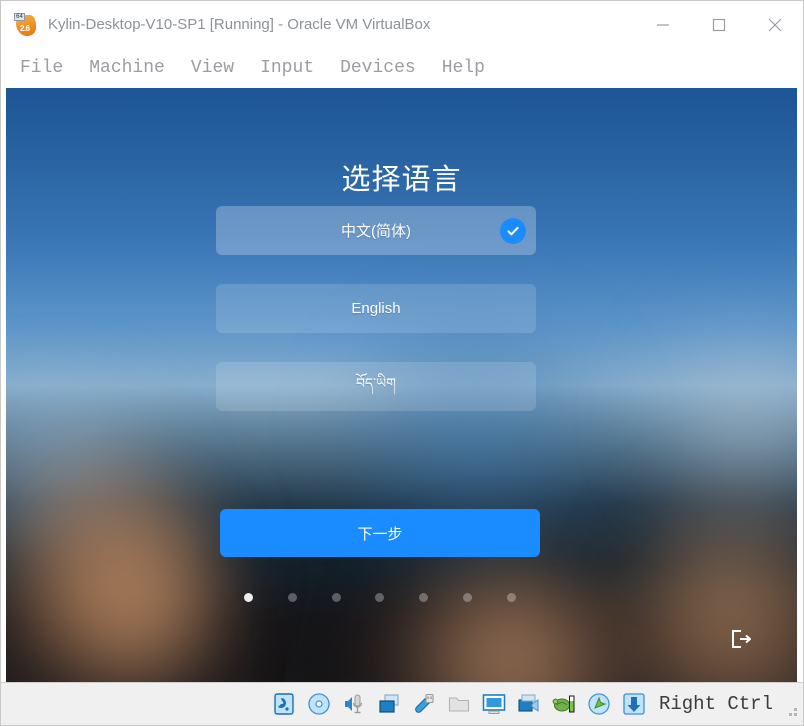  I want to click on menubar: File Machine View Input Devices Help, so click(402, 68).